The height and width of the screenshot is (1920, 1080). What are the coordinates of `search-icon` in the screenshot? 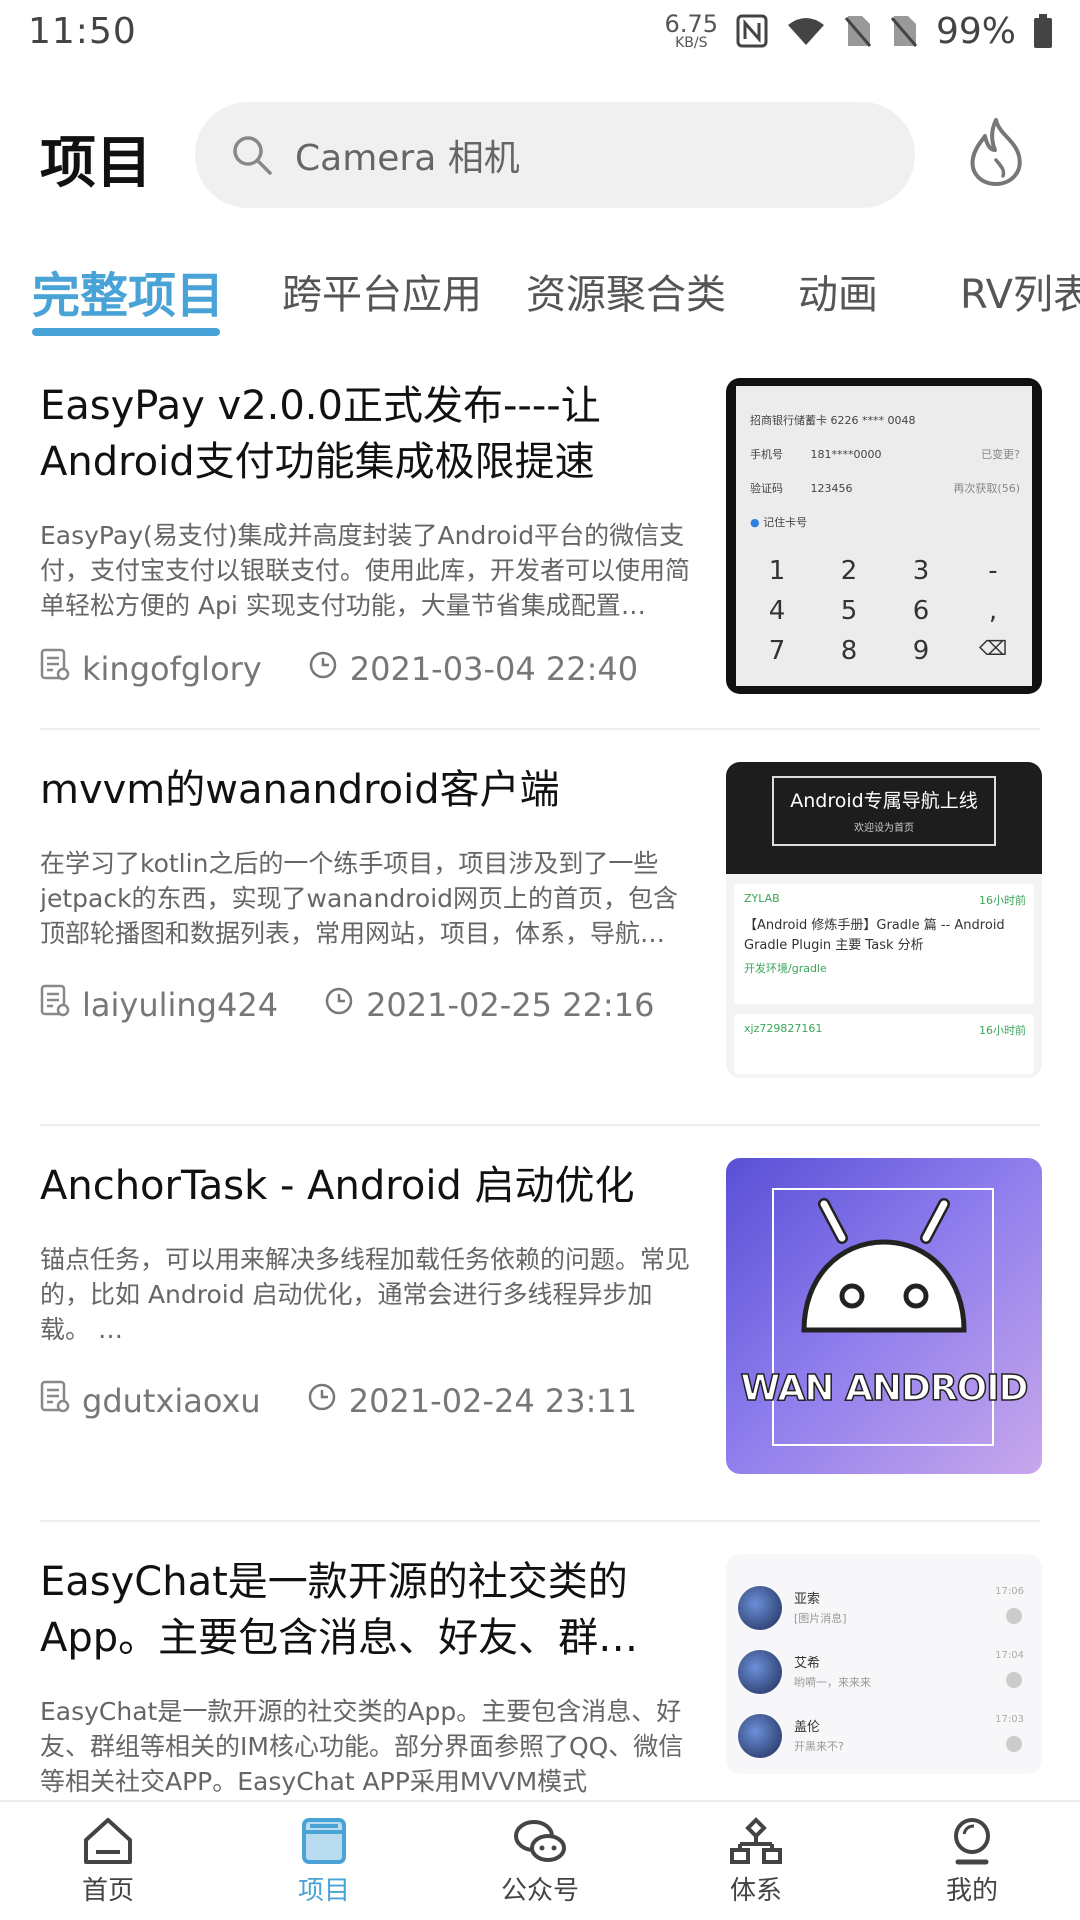 It's located at (252, 155).